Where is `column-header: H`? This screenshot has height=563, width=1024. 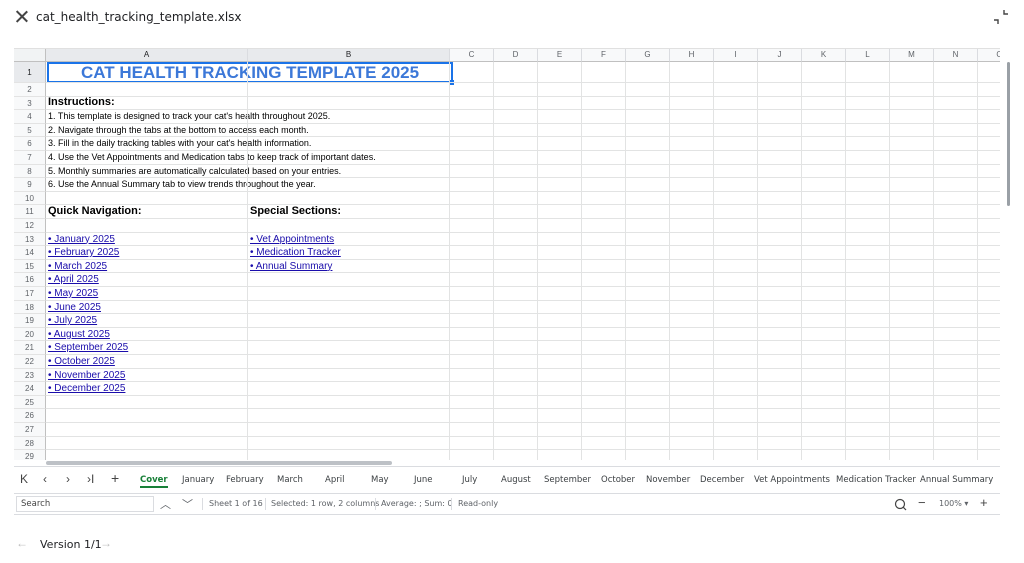
column-header: H is located at coordinates (692, 55).